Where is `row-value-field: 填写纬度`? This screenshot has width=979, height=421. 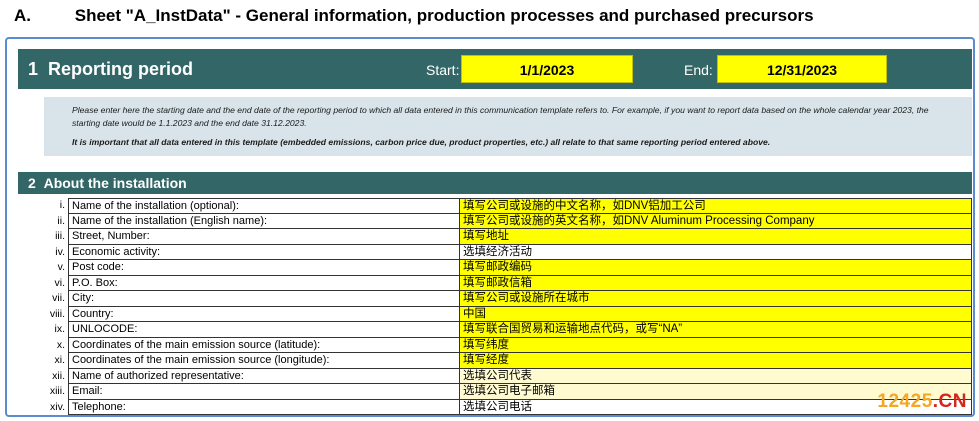 row-value-field: 填写纬度 is located at coordinates (715, 345).